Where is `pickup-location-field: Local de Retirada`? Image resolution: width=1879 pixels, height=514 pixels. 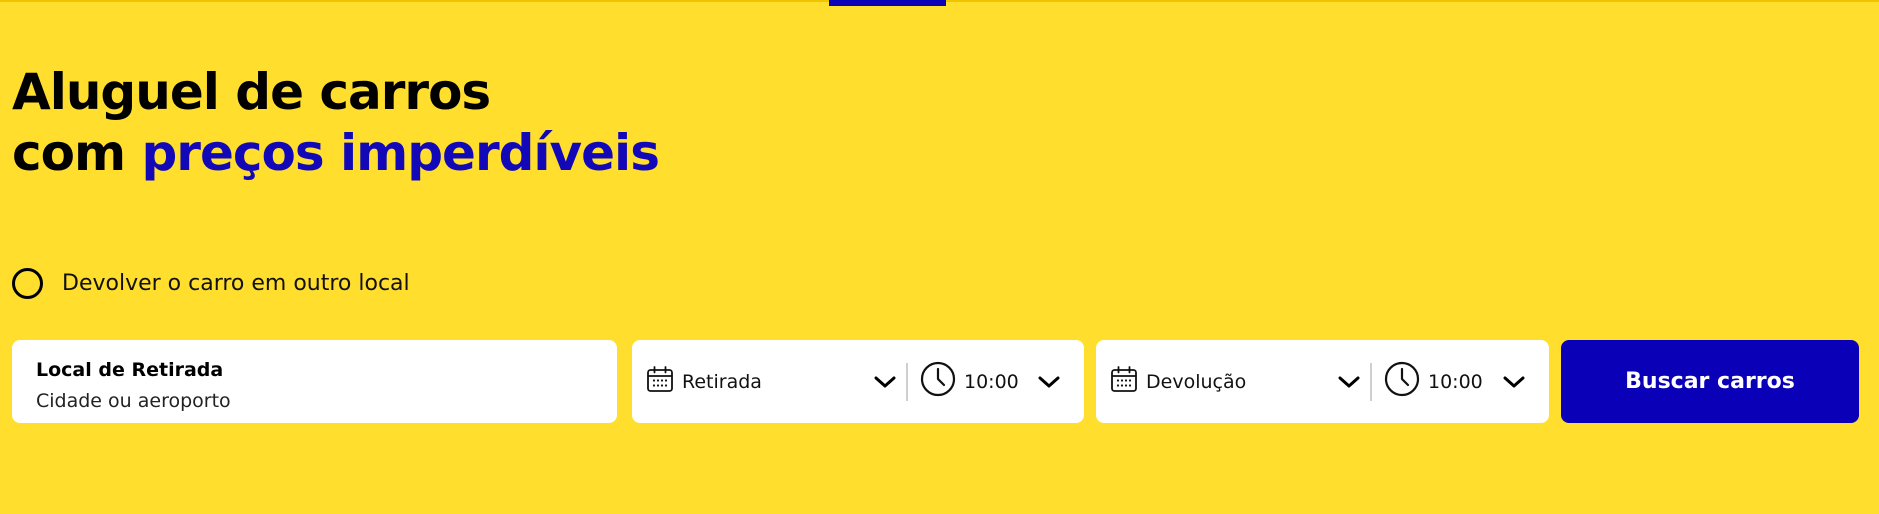 pickup-location-field: Local de Retirada is located at coordinates (314, 381).